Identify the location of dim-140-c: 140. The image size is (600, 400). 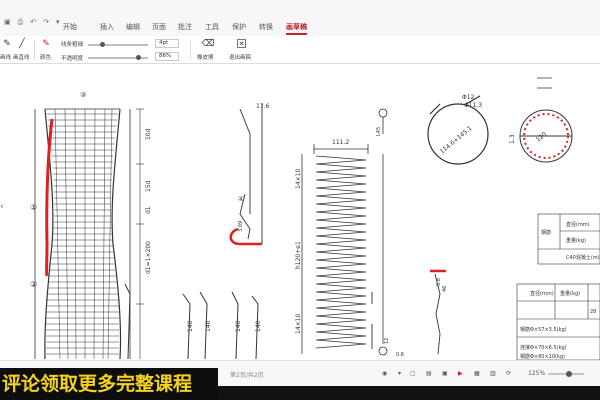
(238, 326).